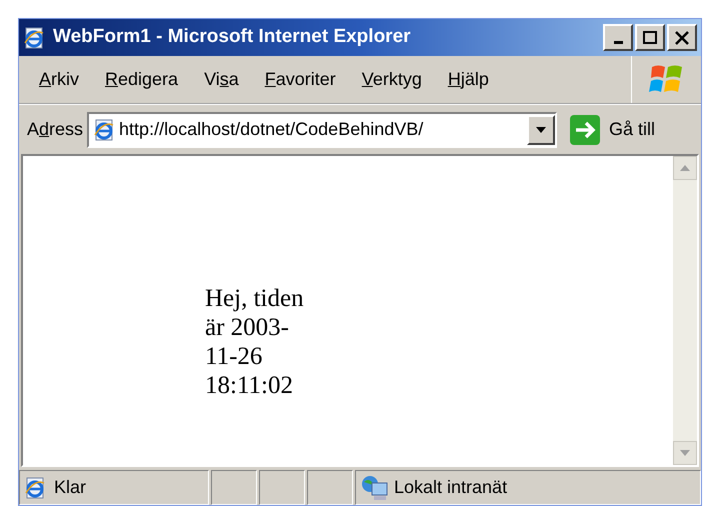  I want to click on maximize-icon, so click(650, 37).